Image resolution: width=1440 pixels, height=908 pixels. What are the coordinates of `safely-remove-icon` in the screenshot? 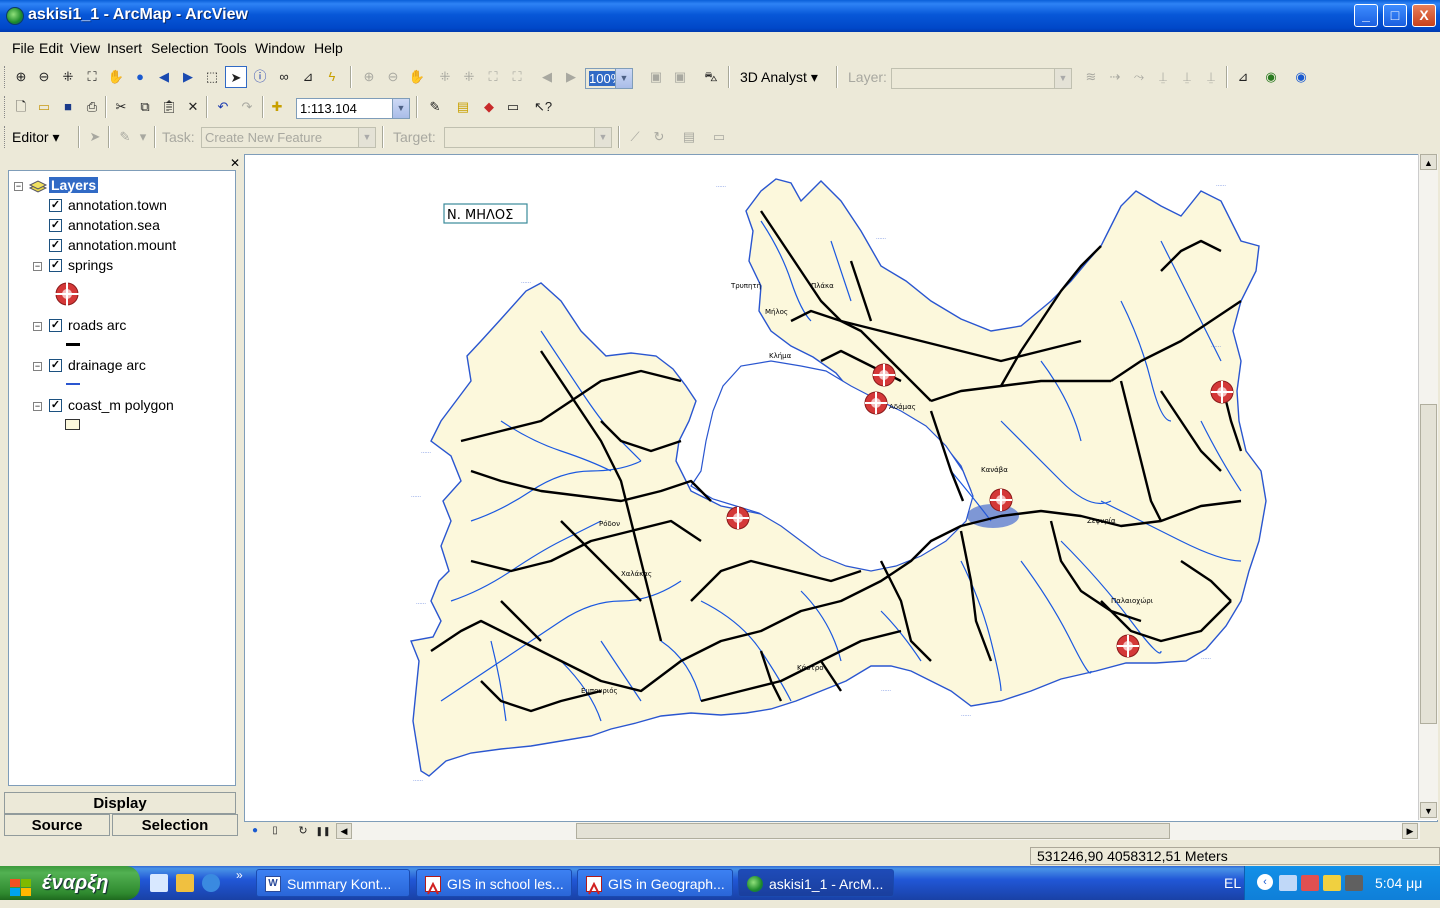 It's located at (1354, 883).